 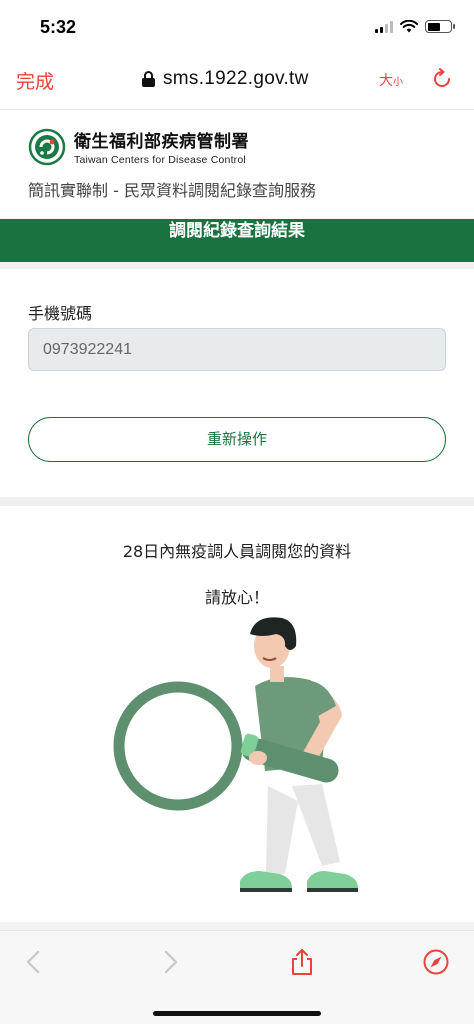 I want to click on text-size-button: 大小, so click(x=391, y=80).